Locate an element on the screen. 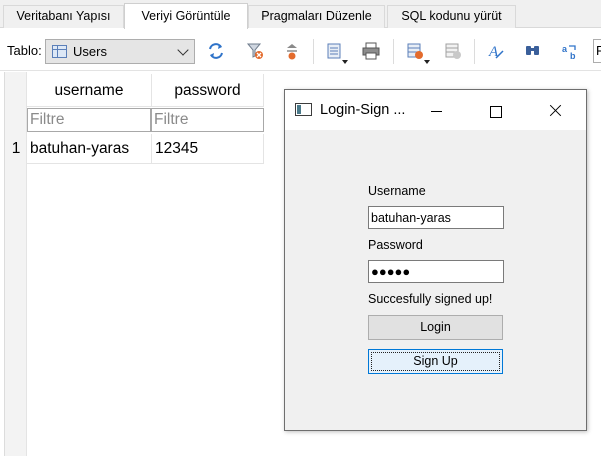  svg-text: a is located at coordinates (565, 49).